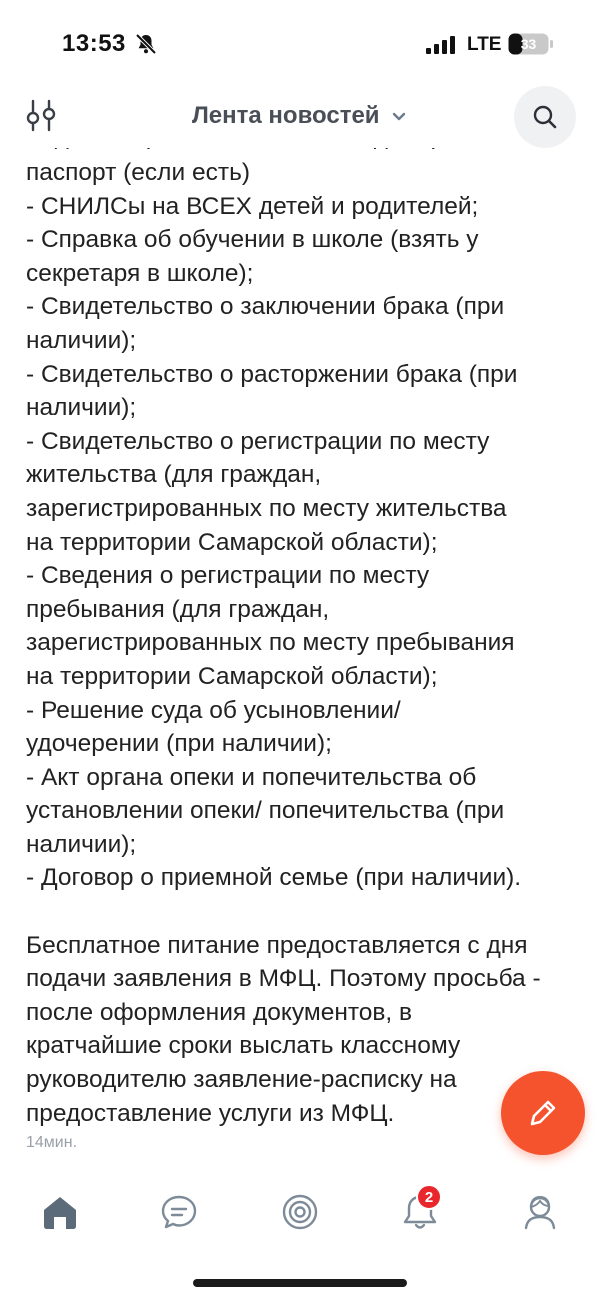 The height and width of the screenshot is (1300, 600). What do you see at coordinates (138, 172) in the screenshot?
I see `post-line: паспорт (если есть)` at bounding box center [138, 172].